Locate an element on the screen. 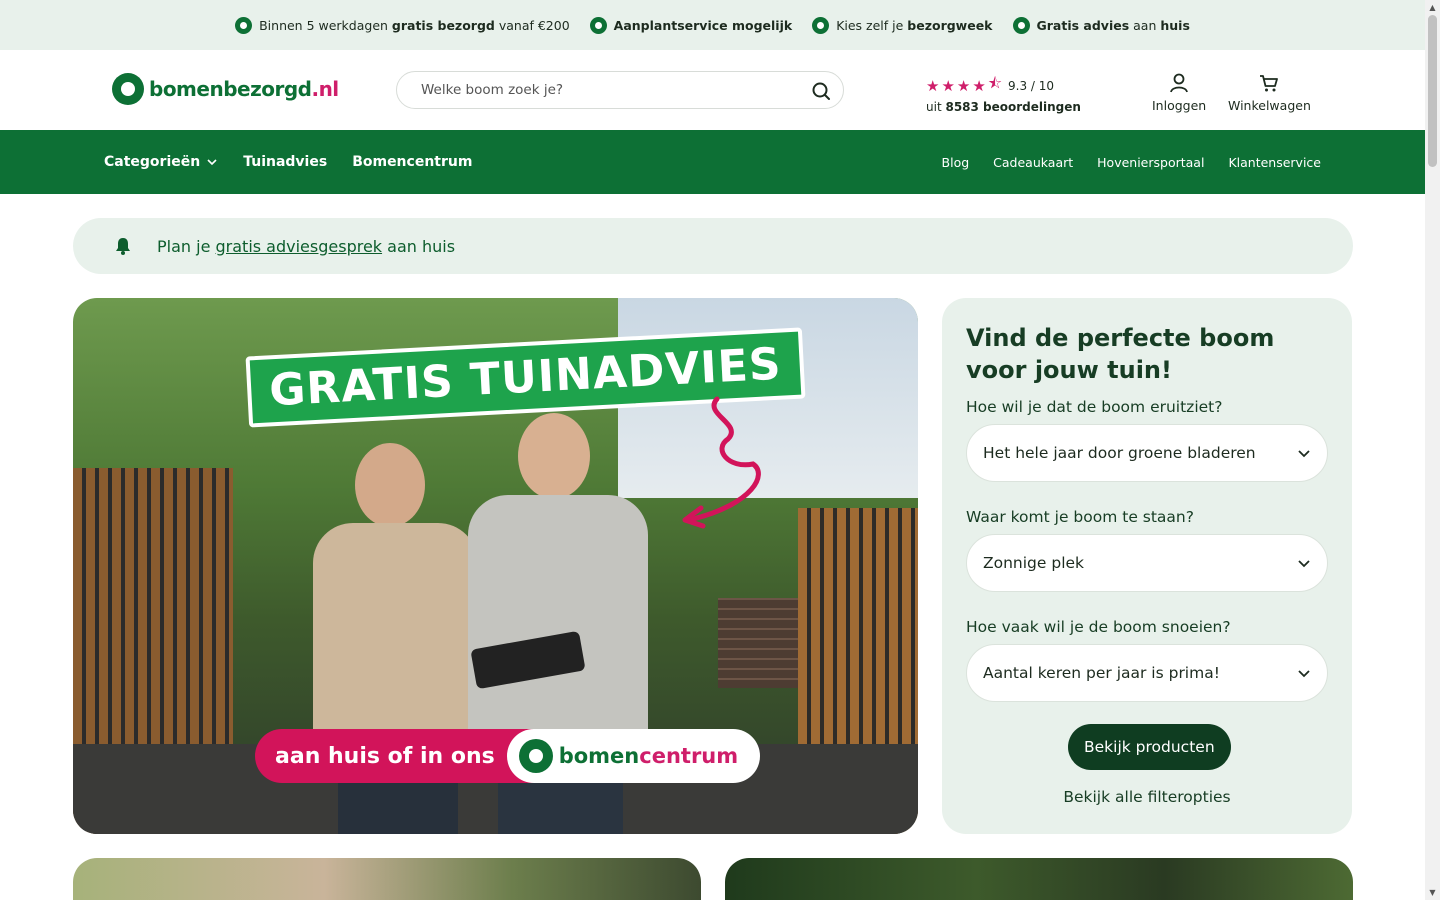  login-link: Inloggen is located at coordinates (1179, 92).